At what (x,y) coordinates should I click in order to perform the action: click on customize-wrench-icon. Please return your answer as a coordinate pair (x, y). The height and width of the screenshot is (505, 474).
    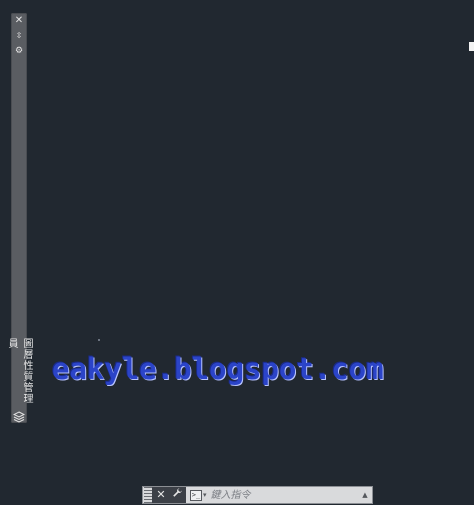
    Looking at the image, I should click on (177, 495).